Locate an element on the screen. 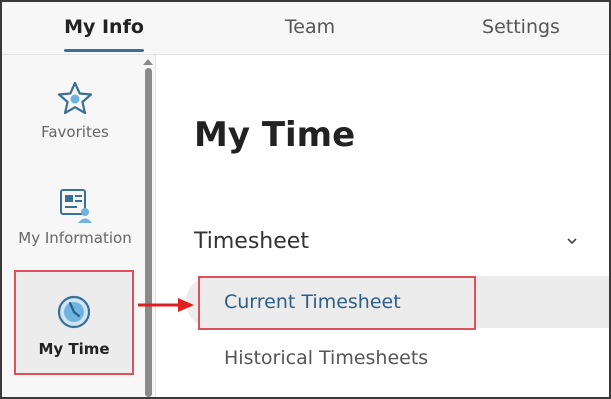  top-tab-bar: My Info Team Settings is located at coordinates (305, 28).